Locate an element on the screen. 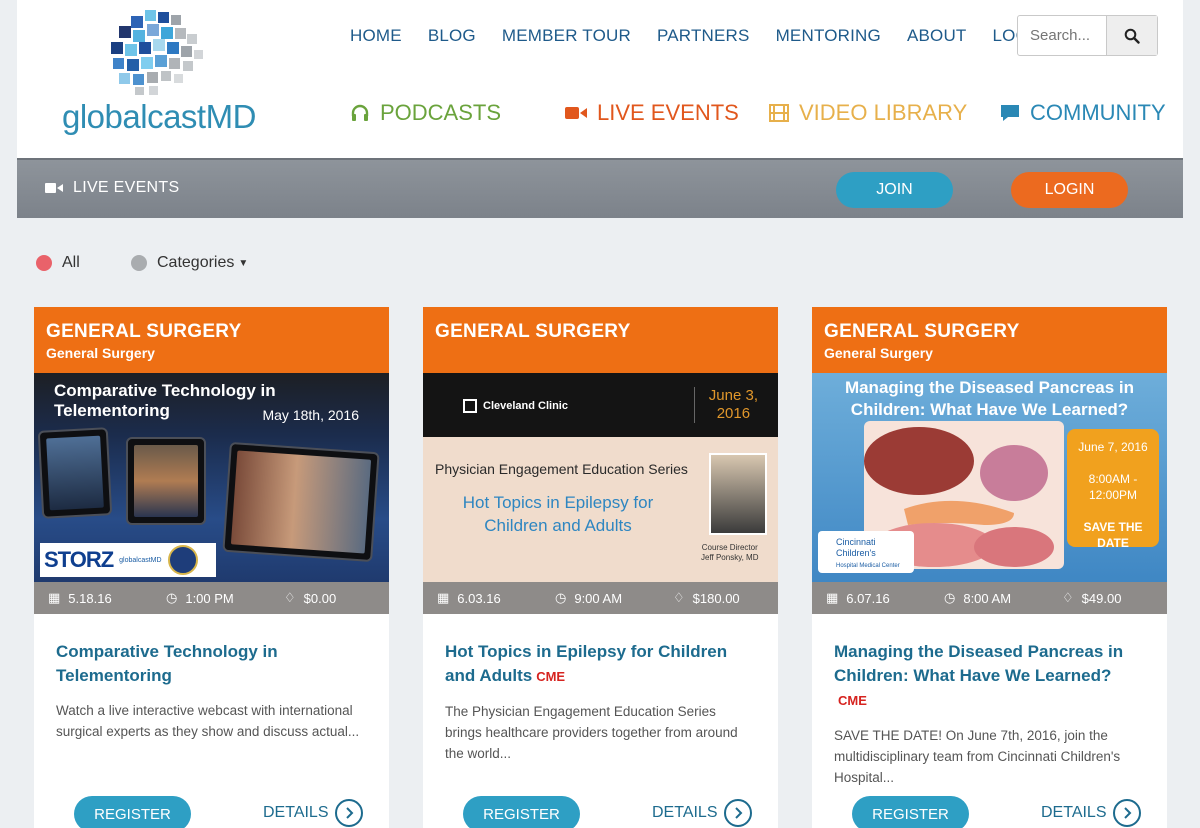 The height and width of the screenshot is (828, 1200). globe-logo-icon is located at coordinates (155, 52).